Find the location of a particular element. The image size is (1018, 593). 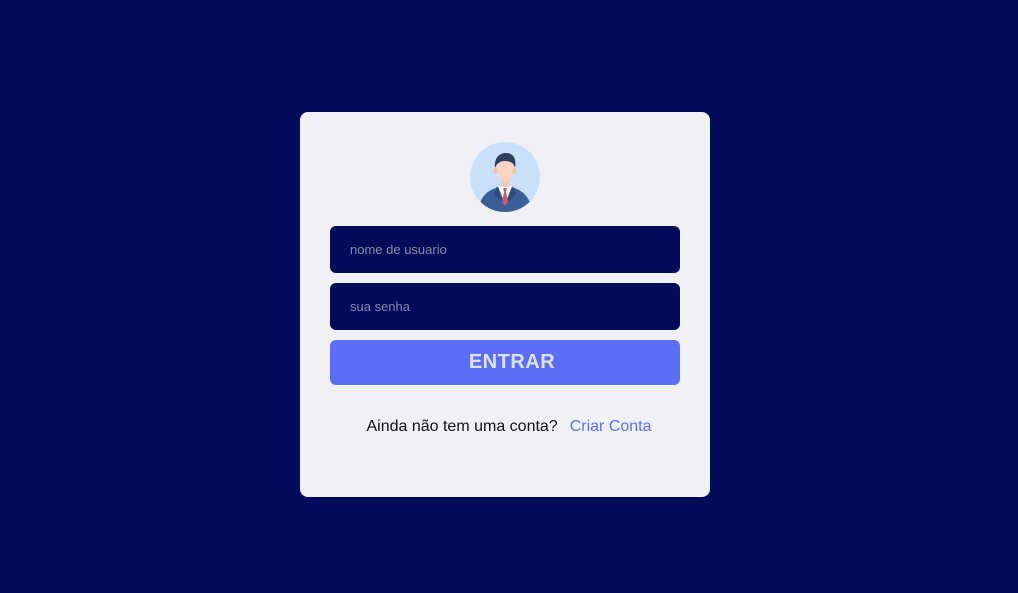

create-account-link: Criar Conta is located at coordinates (611, 426).